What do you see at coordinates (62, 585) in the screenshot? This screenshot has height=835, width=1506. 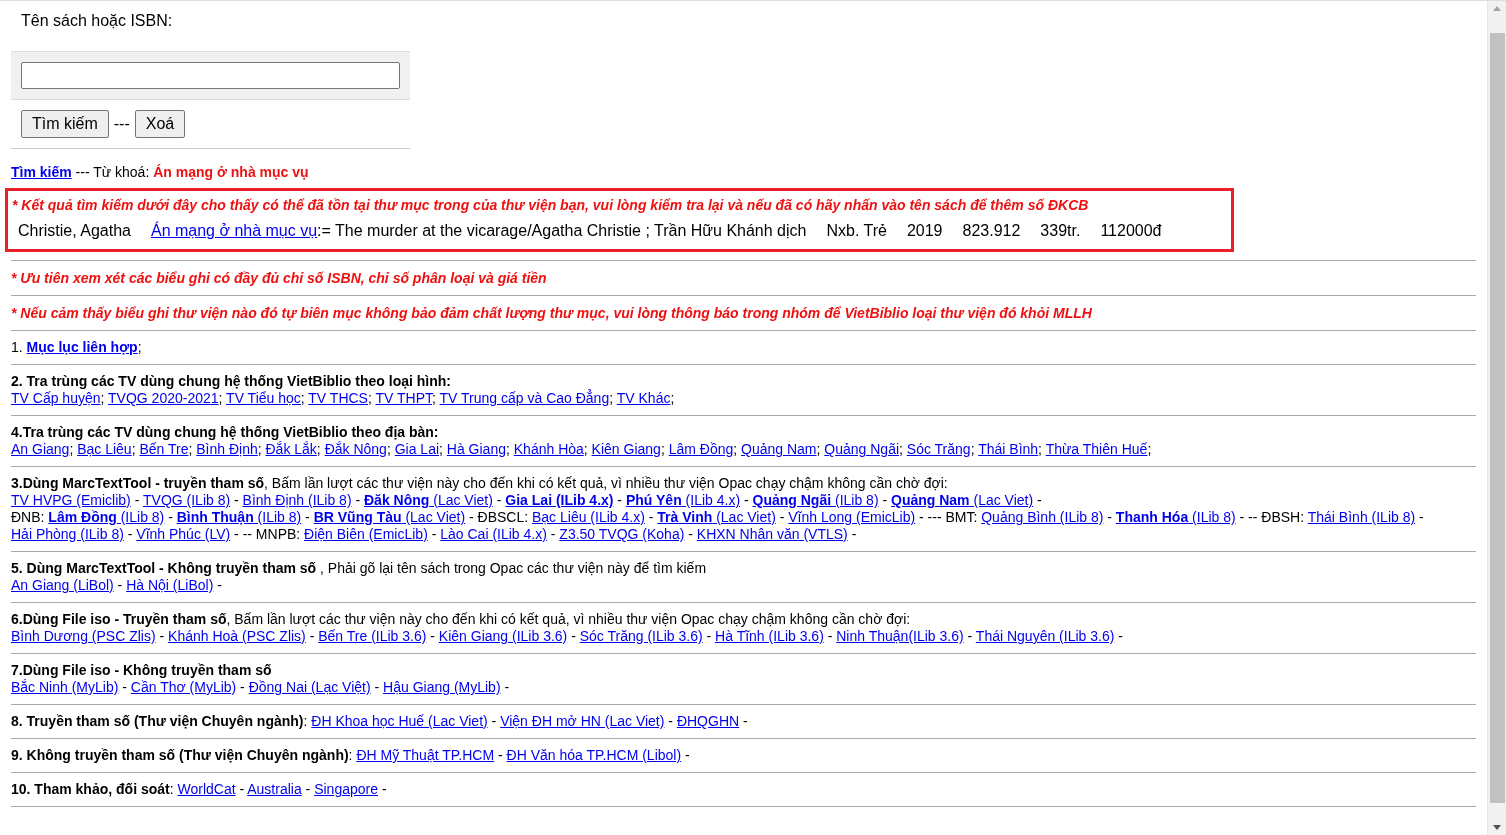 I see `library-link: An Giang (LiBol)` at bounding box center [62, 585].